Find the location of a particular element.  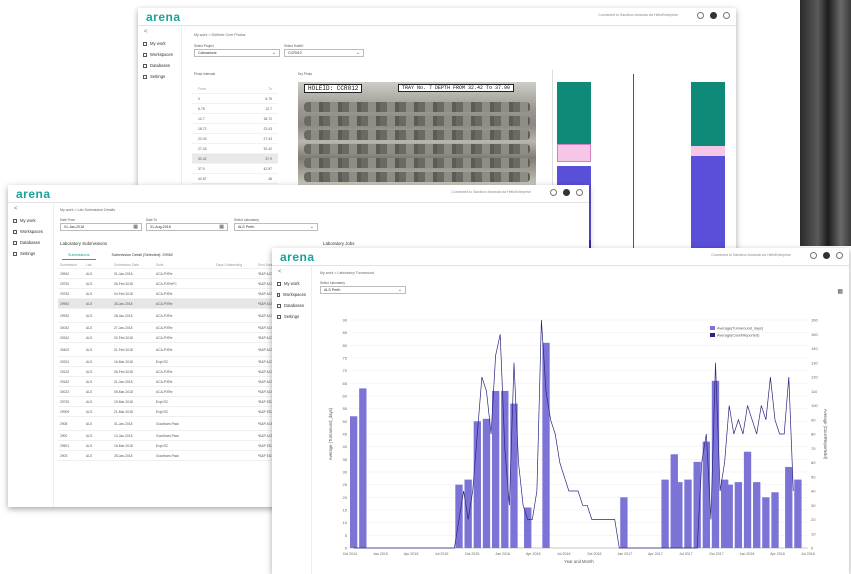

table-header: From To is located at coordinates (235, 89).